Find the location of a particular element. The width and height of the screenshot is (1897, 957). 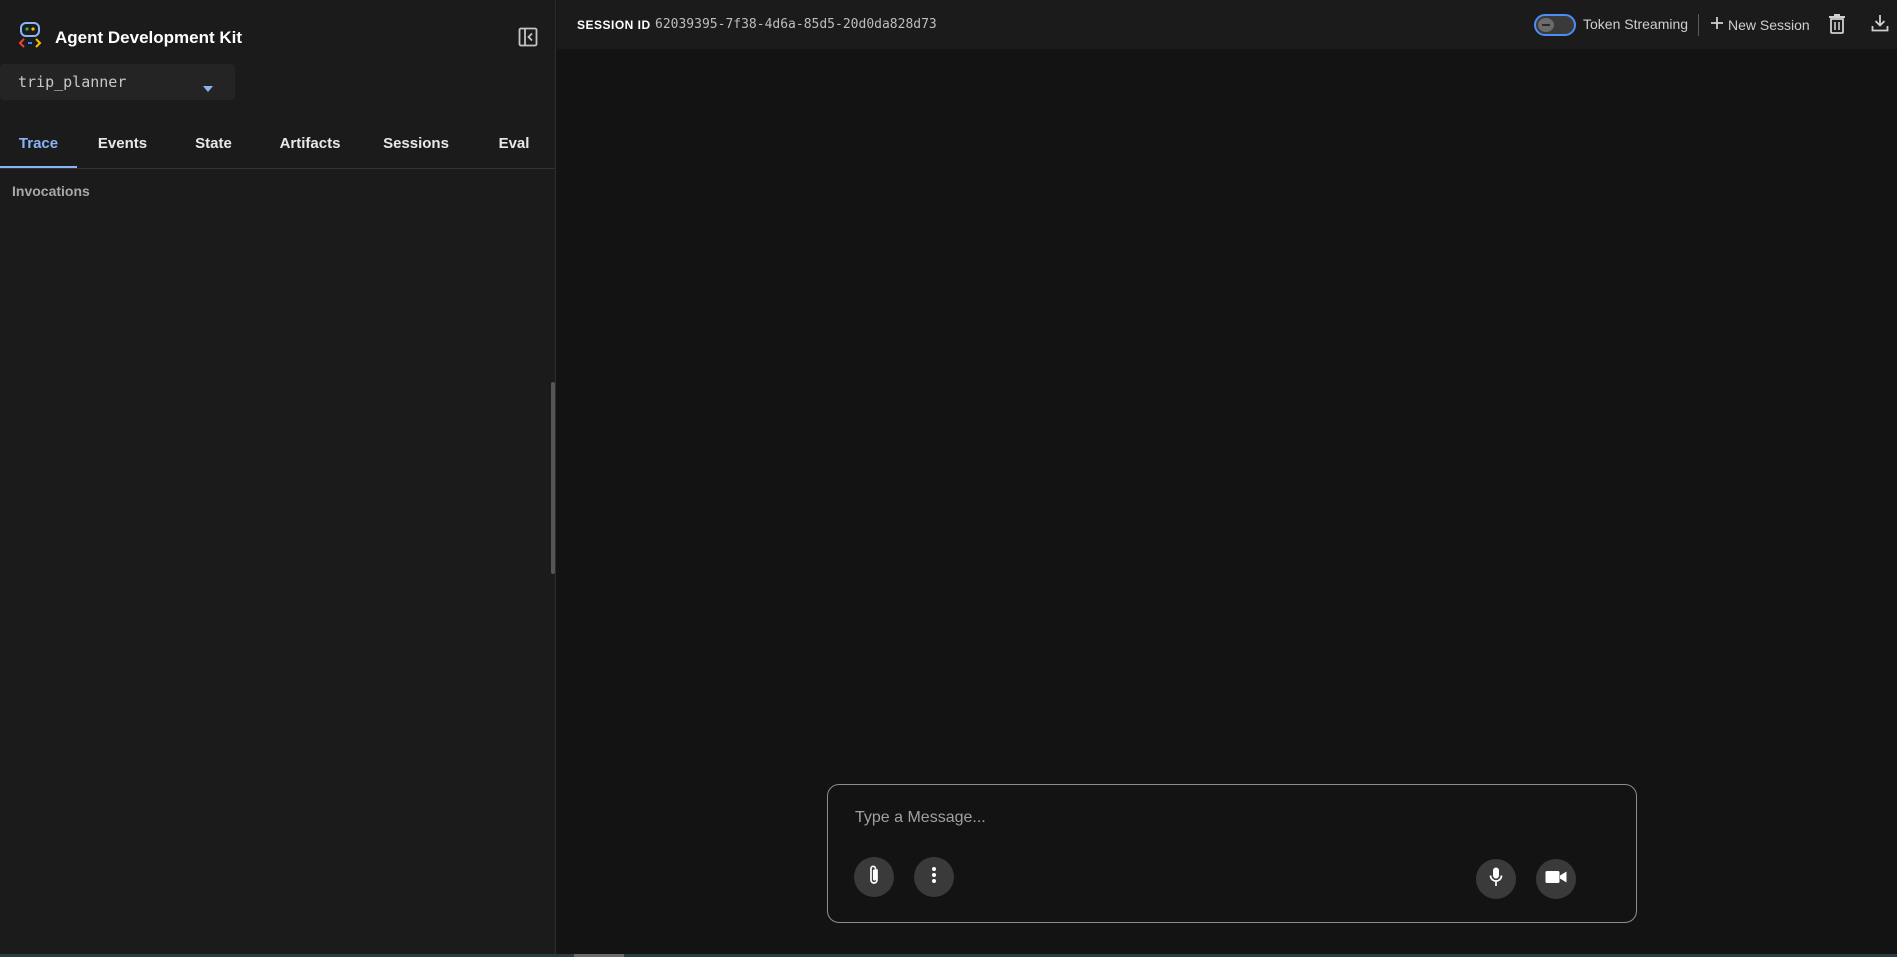

invocations-heading: Invocations is located at coordinates (51, 191).